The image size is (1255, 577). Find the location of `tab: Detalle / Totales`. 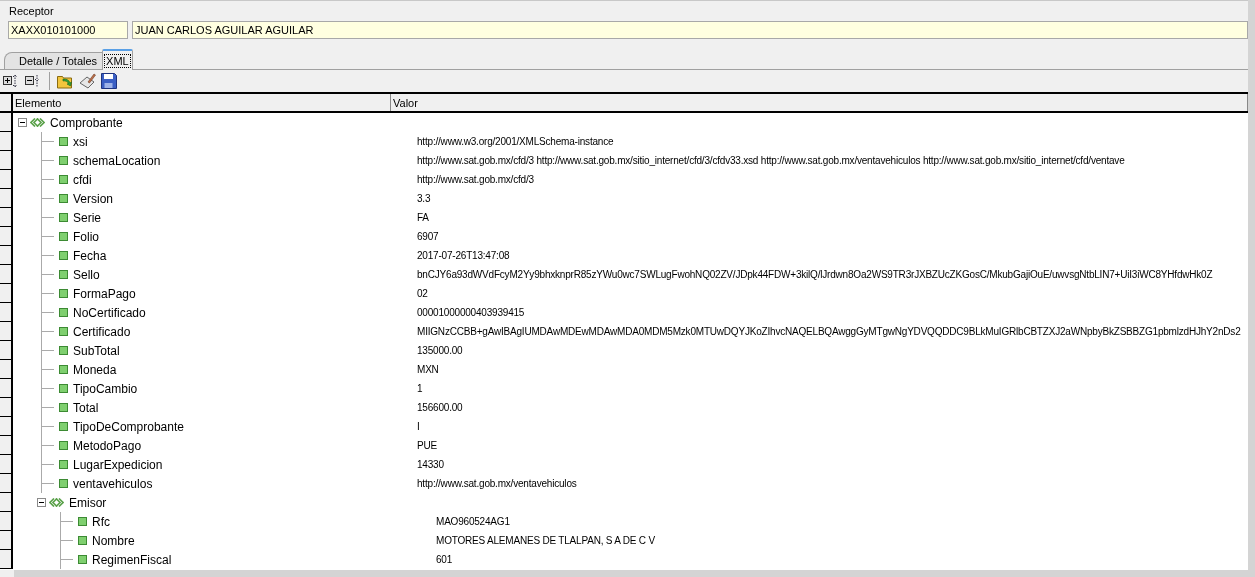

tab: Detalle / Totales is located at coordinates (54, 60).